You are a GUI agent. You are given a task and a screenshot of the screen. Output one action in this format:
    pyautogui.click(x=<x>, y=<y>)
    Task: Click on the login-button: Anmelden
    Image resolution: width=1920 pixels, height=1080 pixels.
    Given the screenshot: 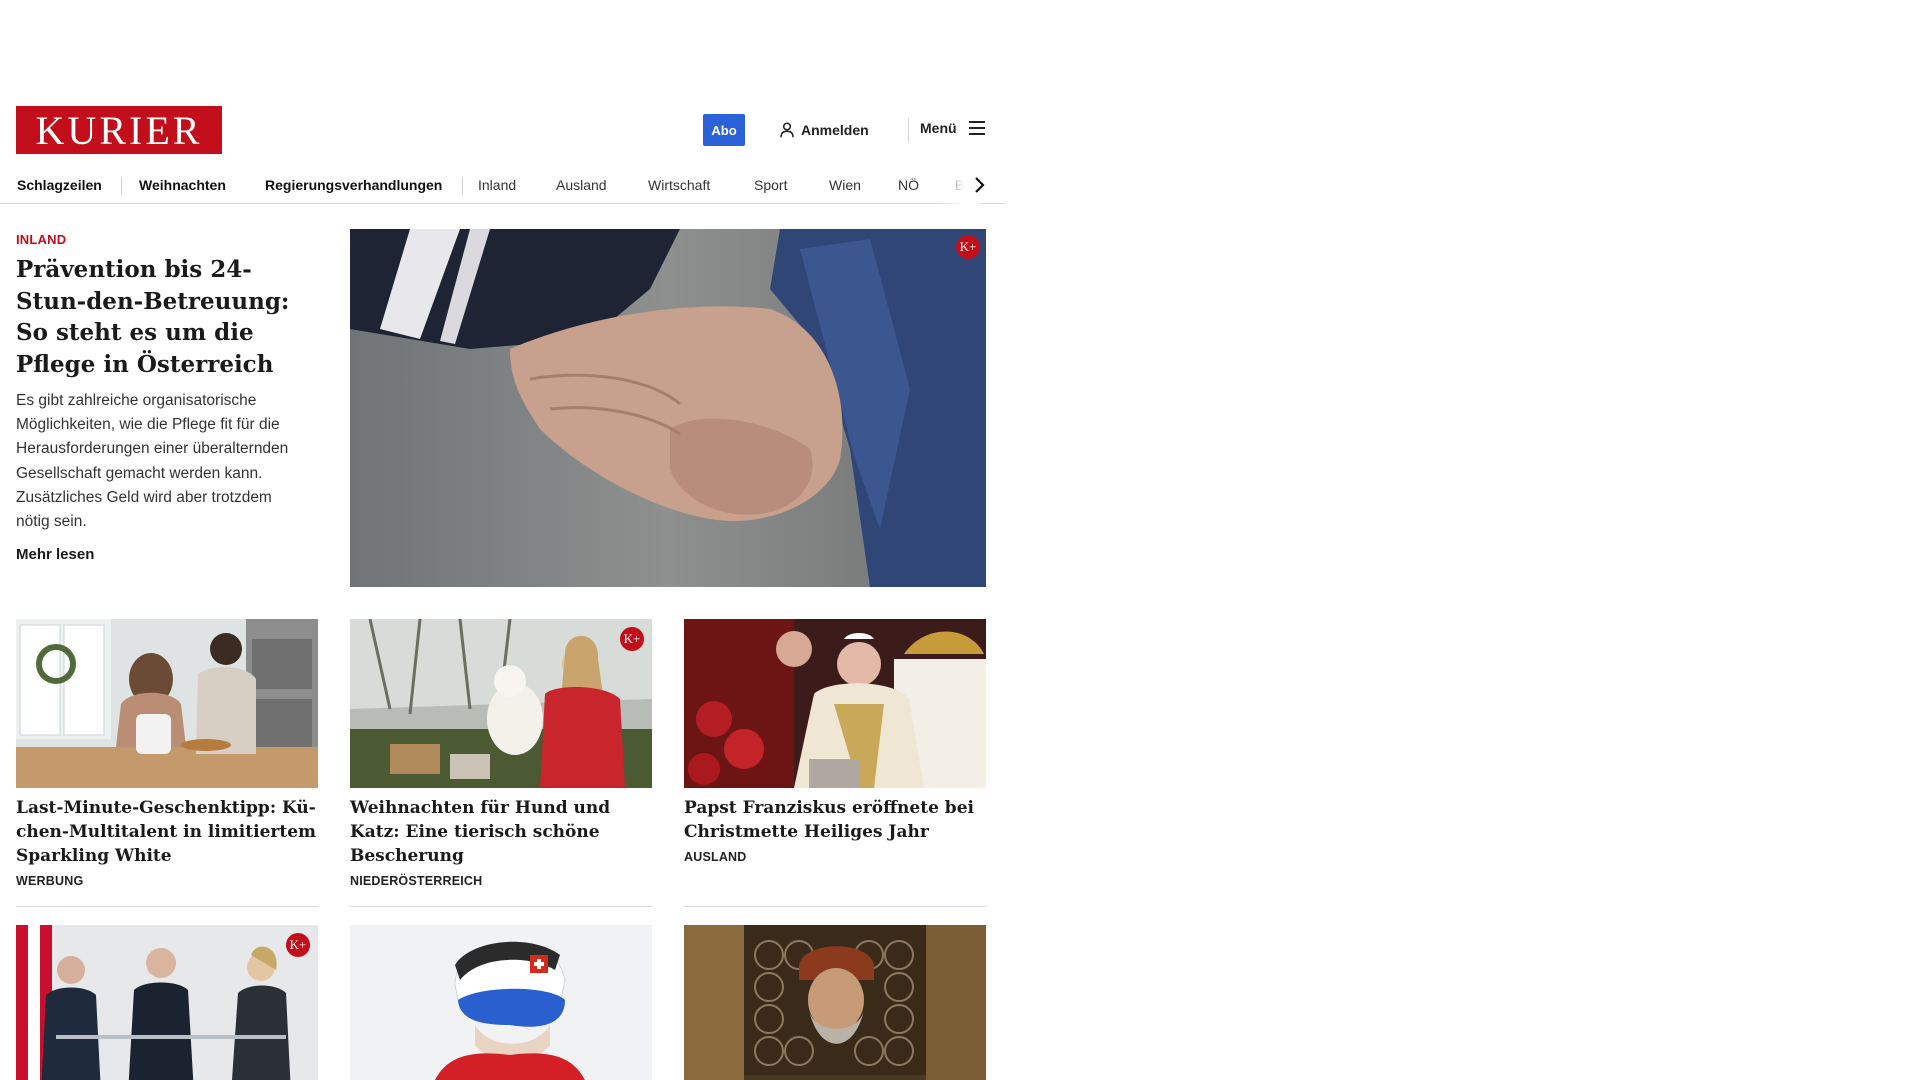 What is the action you would take?
    pyautogui.click(x=824, y=130)
    